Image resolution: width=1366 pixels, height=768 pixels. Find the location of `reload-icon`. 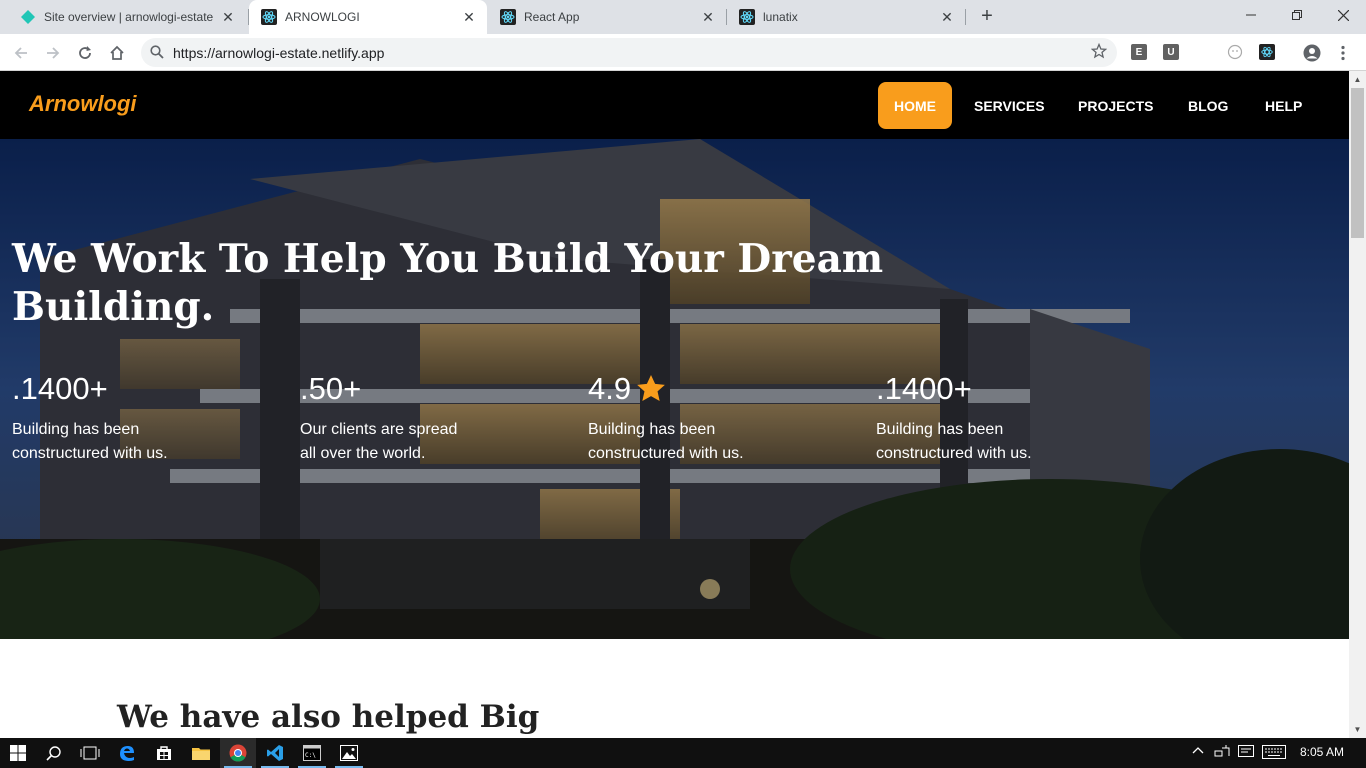

reload-icon is located at coordinates (85, 52).